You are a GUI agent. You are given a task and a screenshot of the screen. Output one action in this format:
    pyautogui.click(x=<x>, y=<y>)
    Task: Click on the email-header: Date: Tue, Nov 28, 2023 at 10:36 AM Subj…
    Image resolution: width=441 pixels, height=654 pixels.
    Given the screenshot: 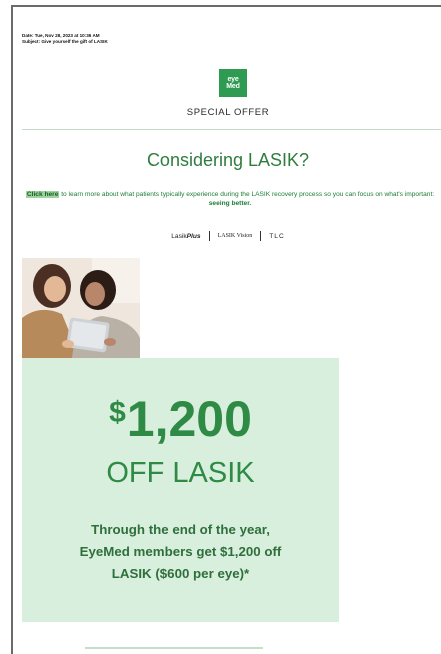 What is the action you would take?
    pyautogui.click(x=65, y=39)
    